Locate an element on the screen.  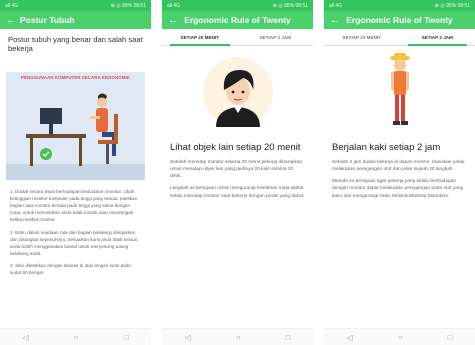
walking-person-icon is located at coordinates (399, 89).